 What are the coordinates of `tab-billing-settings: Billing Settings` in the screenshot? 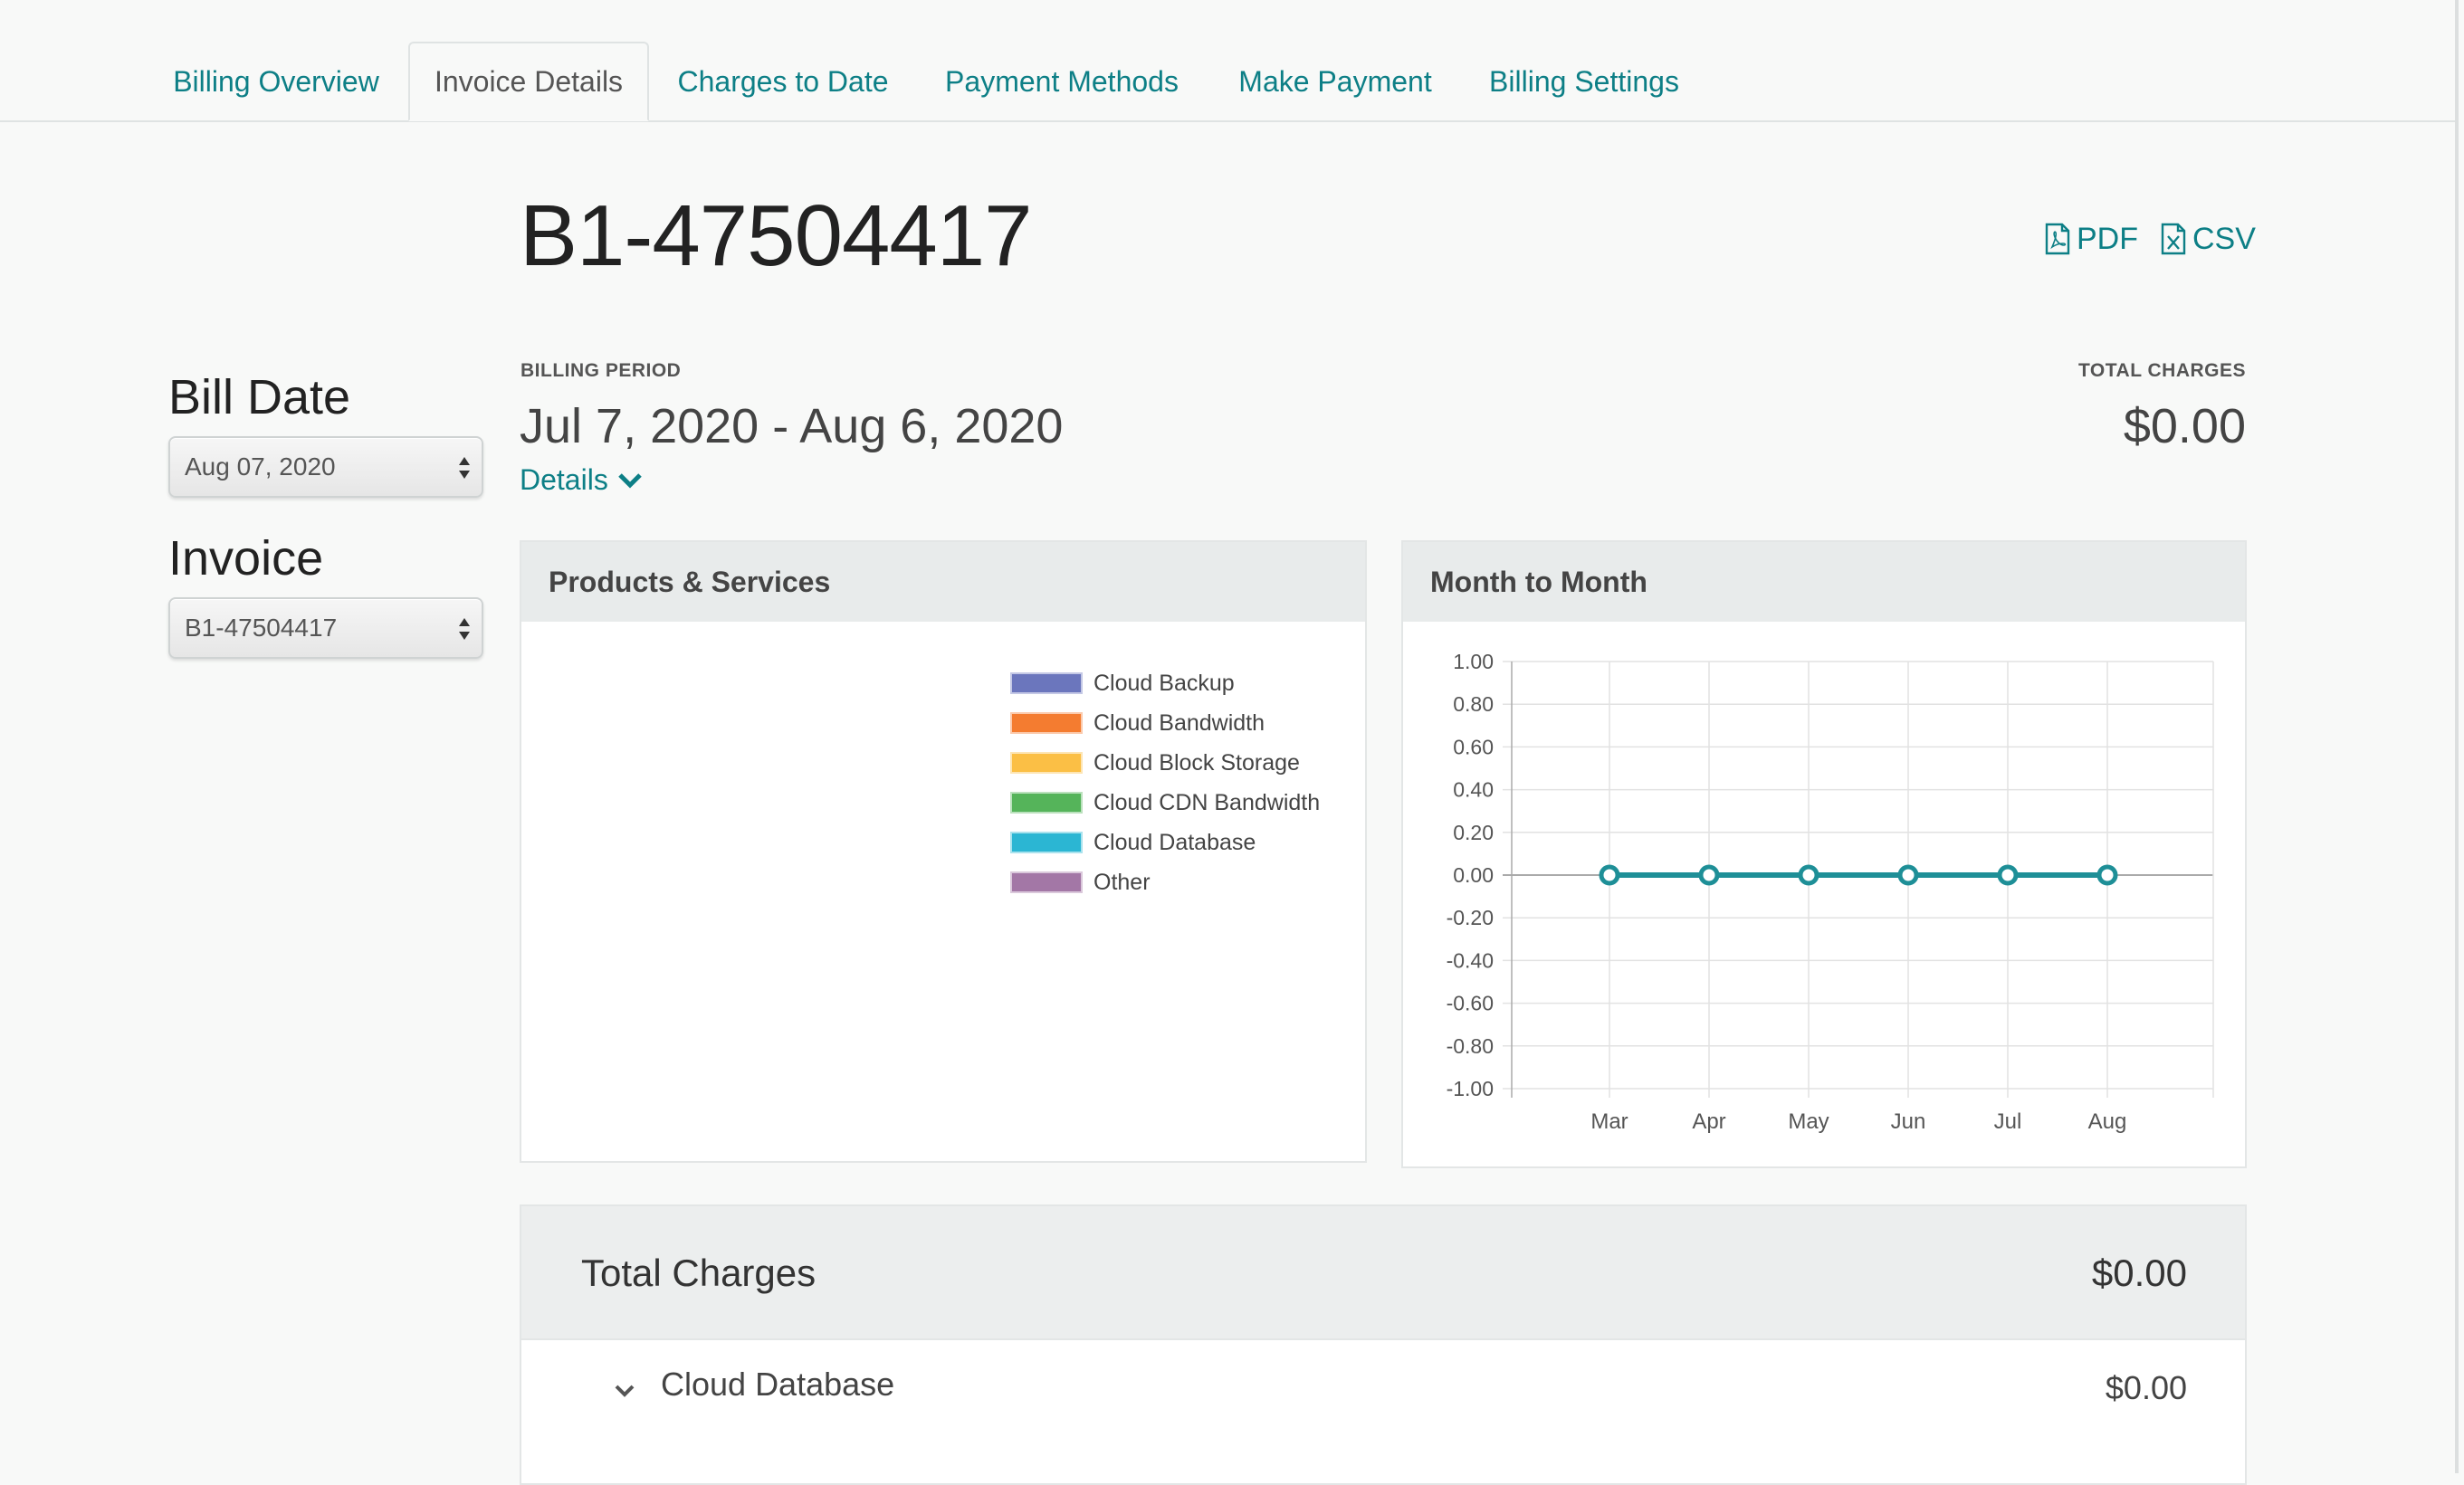 It's located at (1584, 81).